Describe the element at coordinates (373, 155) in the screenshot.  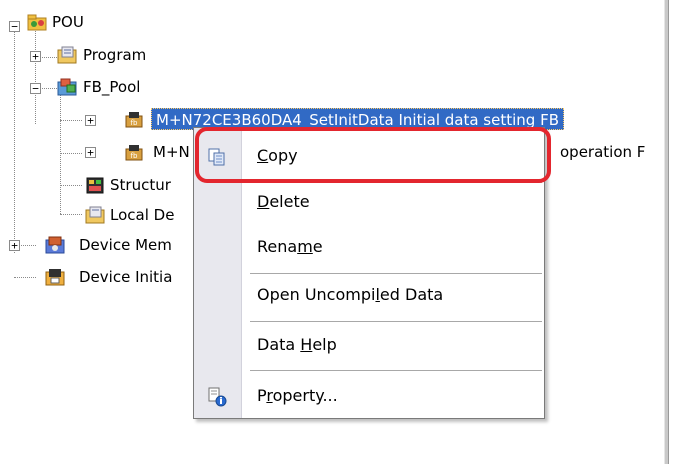
I see `copy-highlight-annotation` at that location.